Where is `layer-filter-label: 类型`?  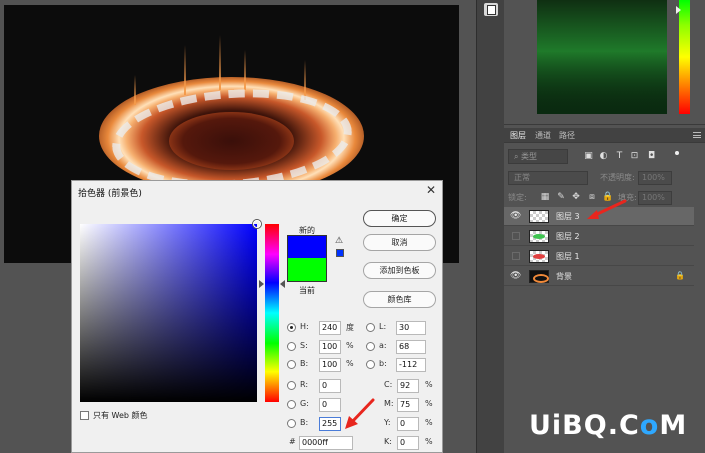
layer-filter-label: 类型 is located at coordinates (529, 156).